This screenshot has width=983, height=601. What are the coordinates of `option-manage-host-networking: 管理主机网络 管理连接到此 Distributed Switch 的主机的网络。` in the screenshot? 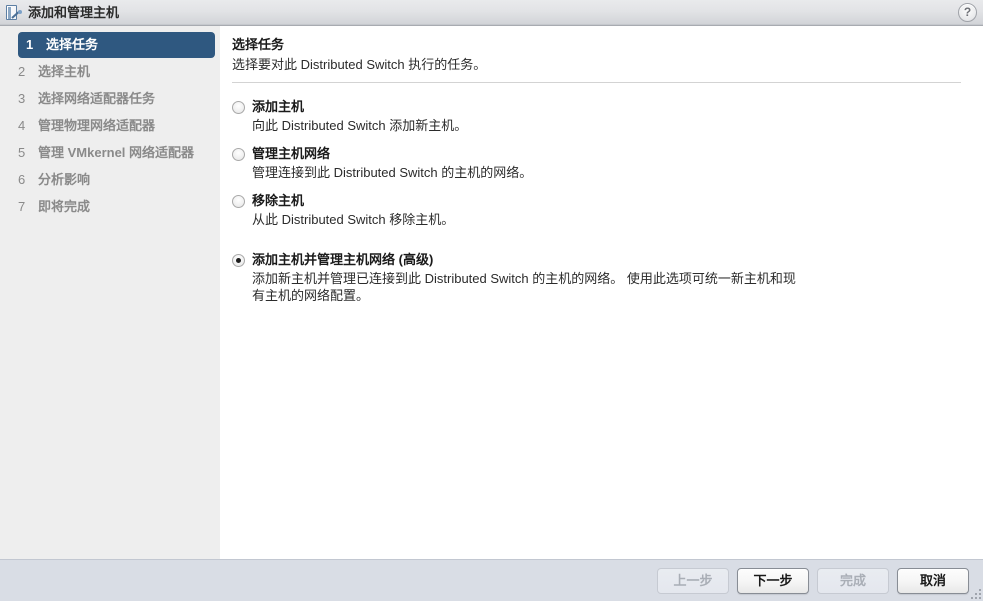 It's located at (596, 163).